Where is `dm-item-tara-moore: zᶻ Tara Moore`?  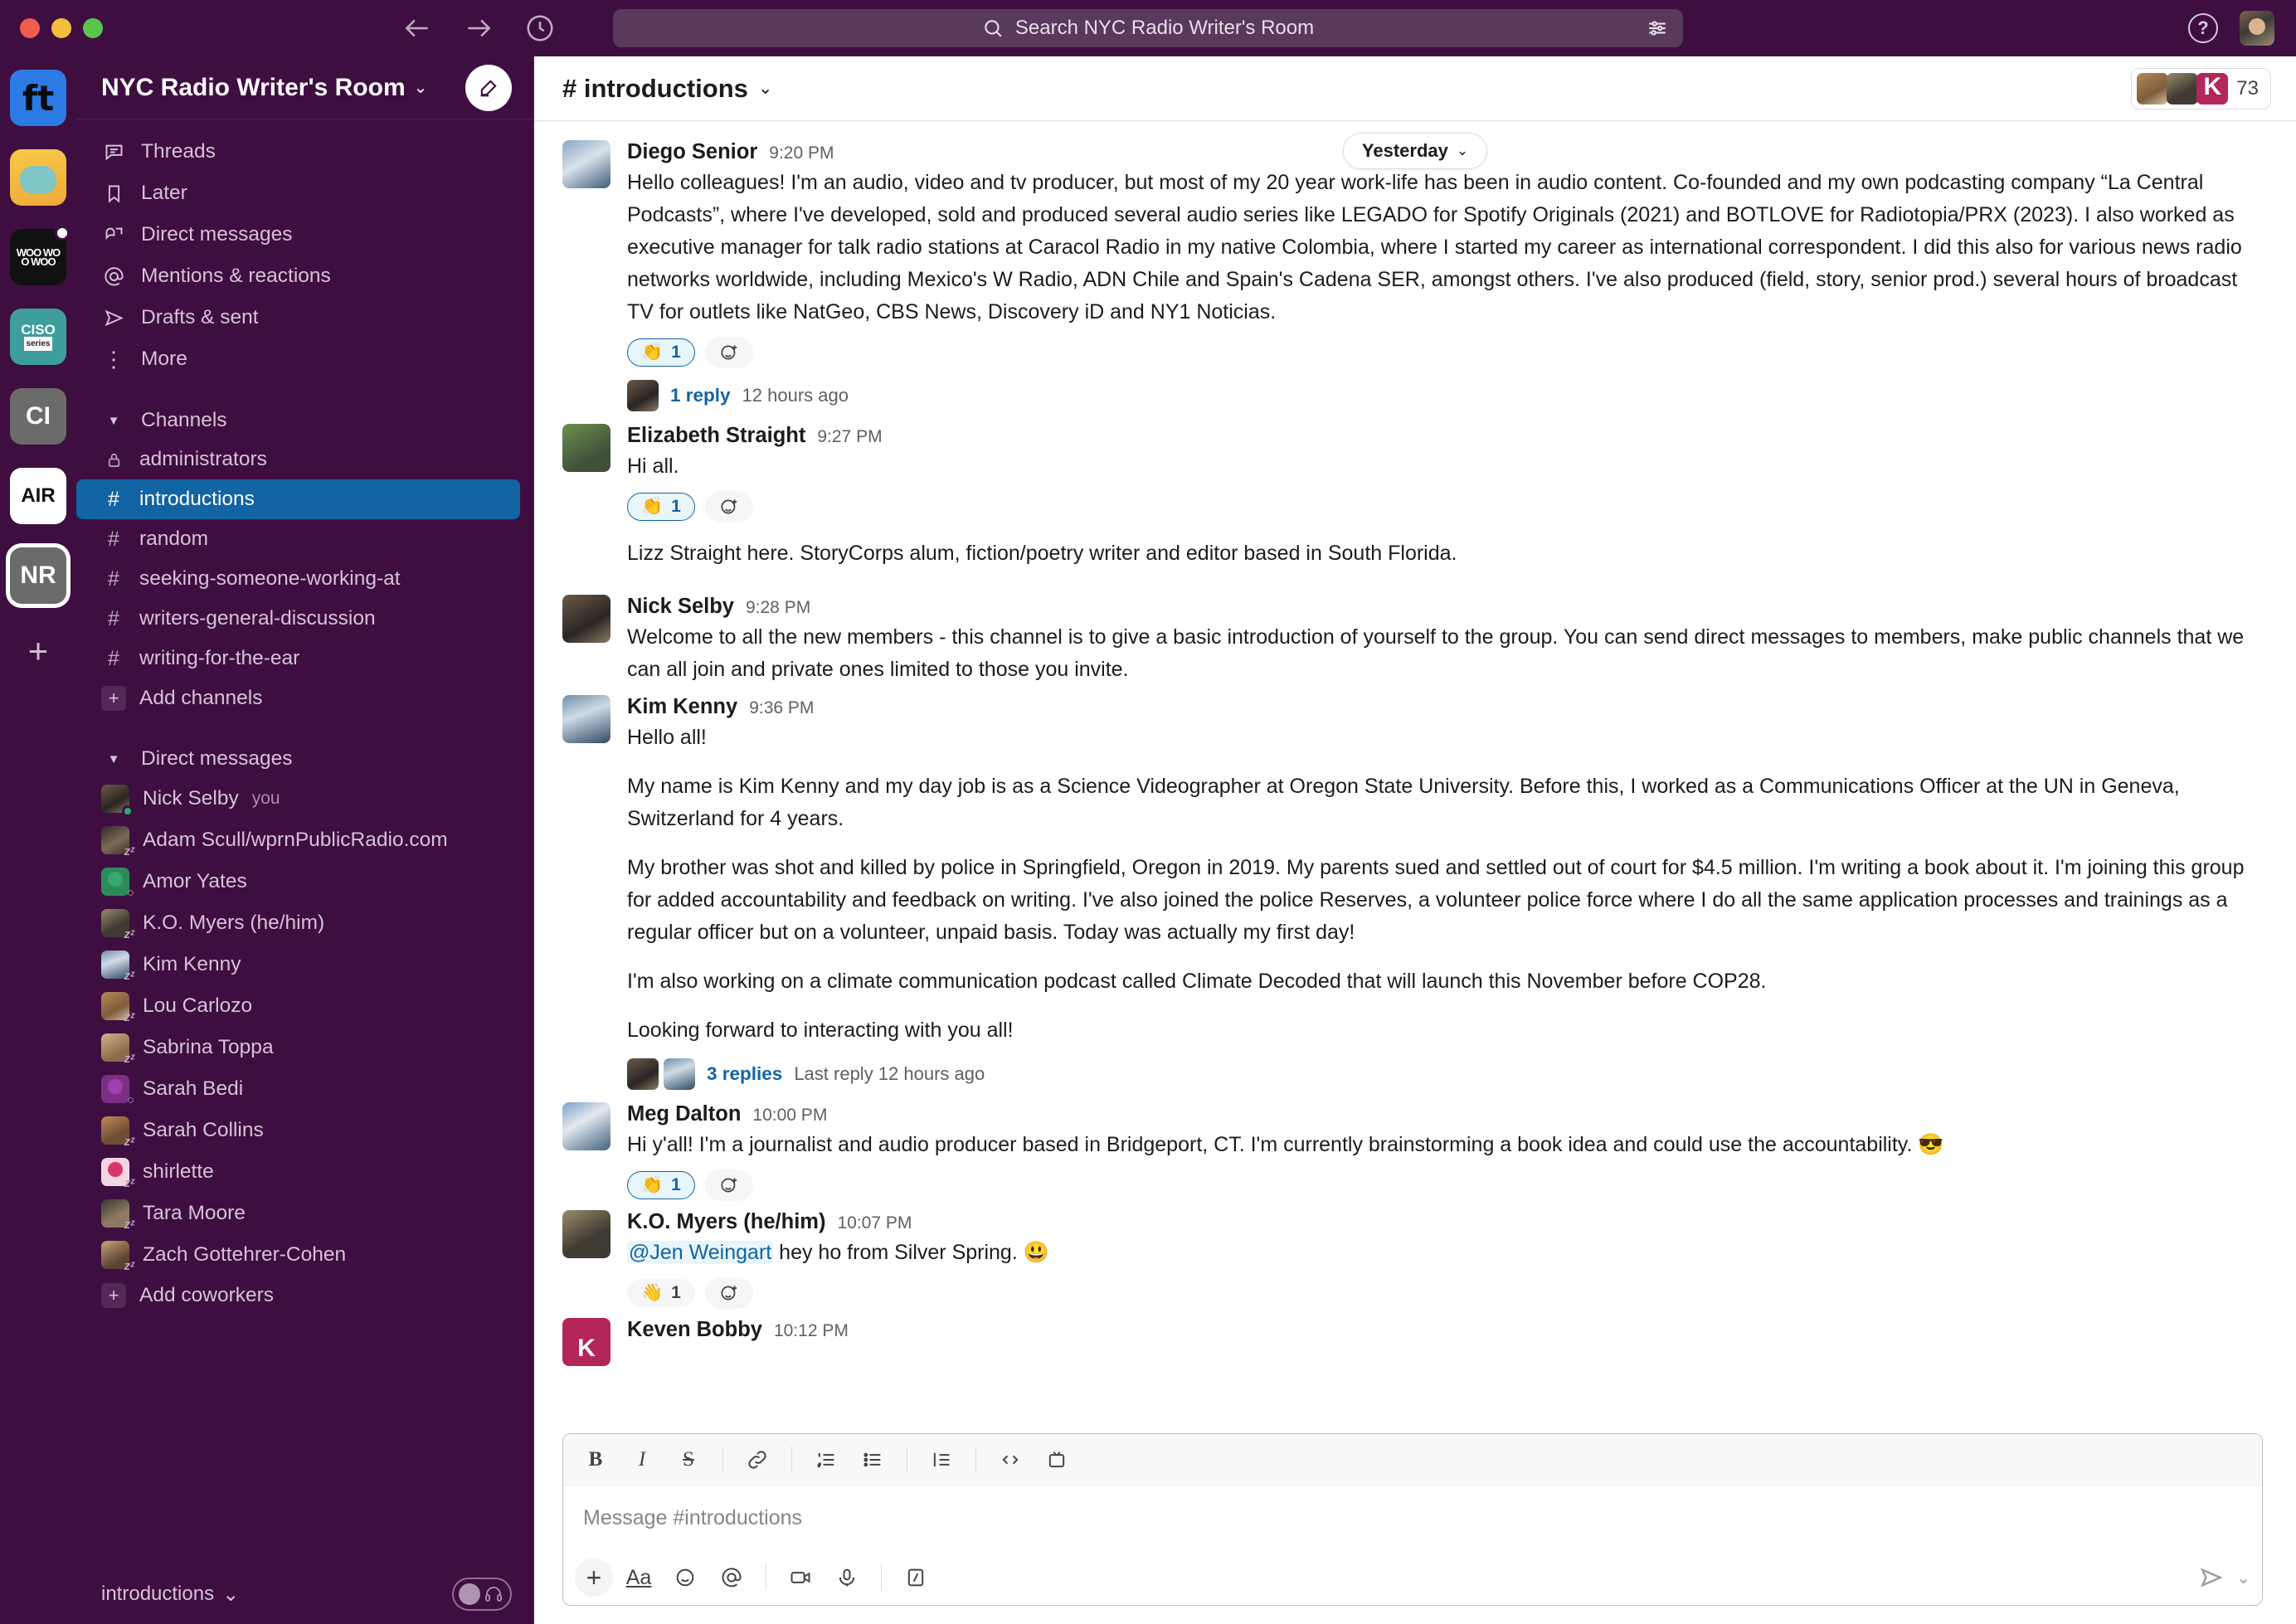
dm-item-tara-moore: zᶻ Tara Moore is located at coordinates (304, 1213).